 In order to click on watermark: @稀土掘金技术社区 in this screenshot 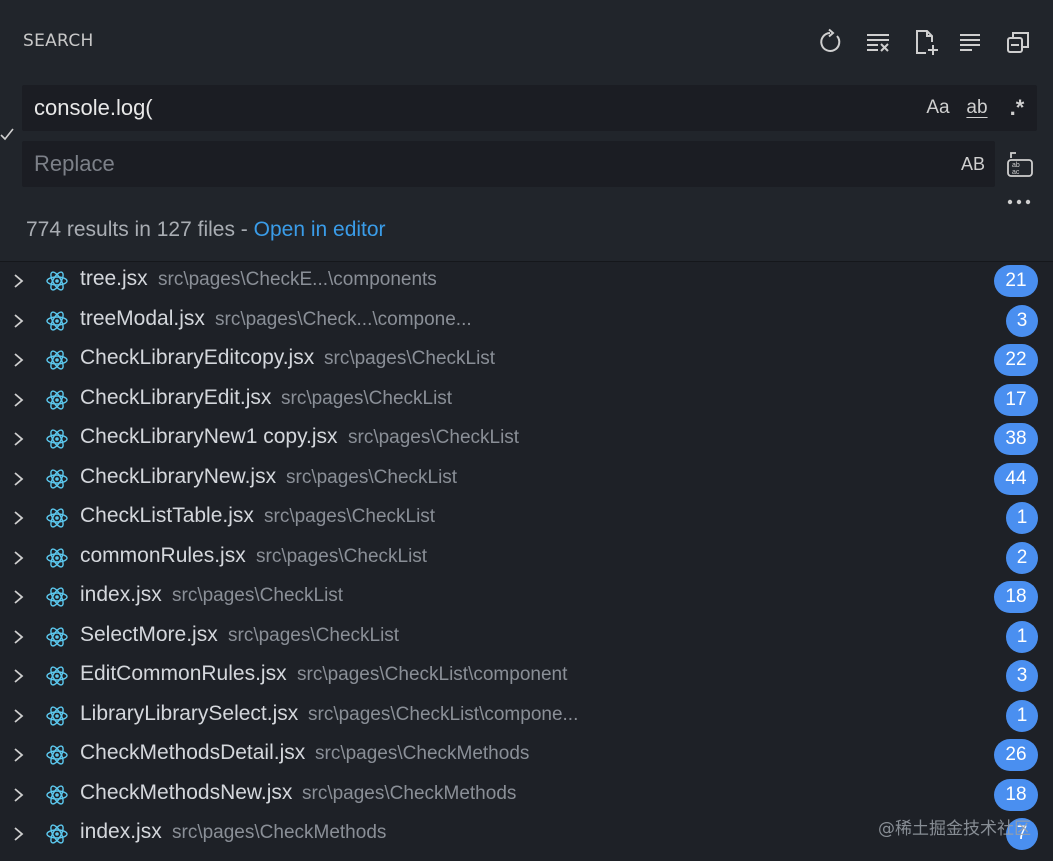, I will do `click(954, 829)`.